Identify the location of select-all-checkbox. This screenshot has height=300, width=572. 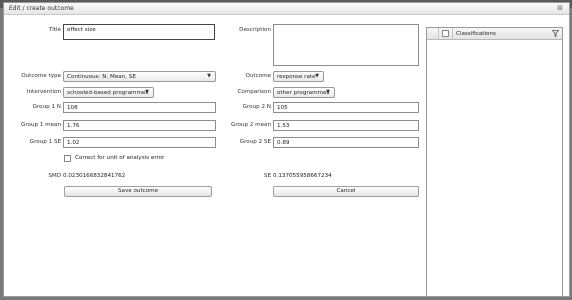
(445, 33).